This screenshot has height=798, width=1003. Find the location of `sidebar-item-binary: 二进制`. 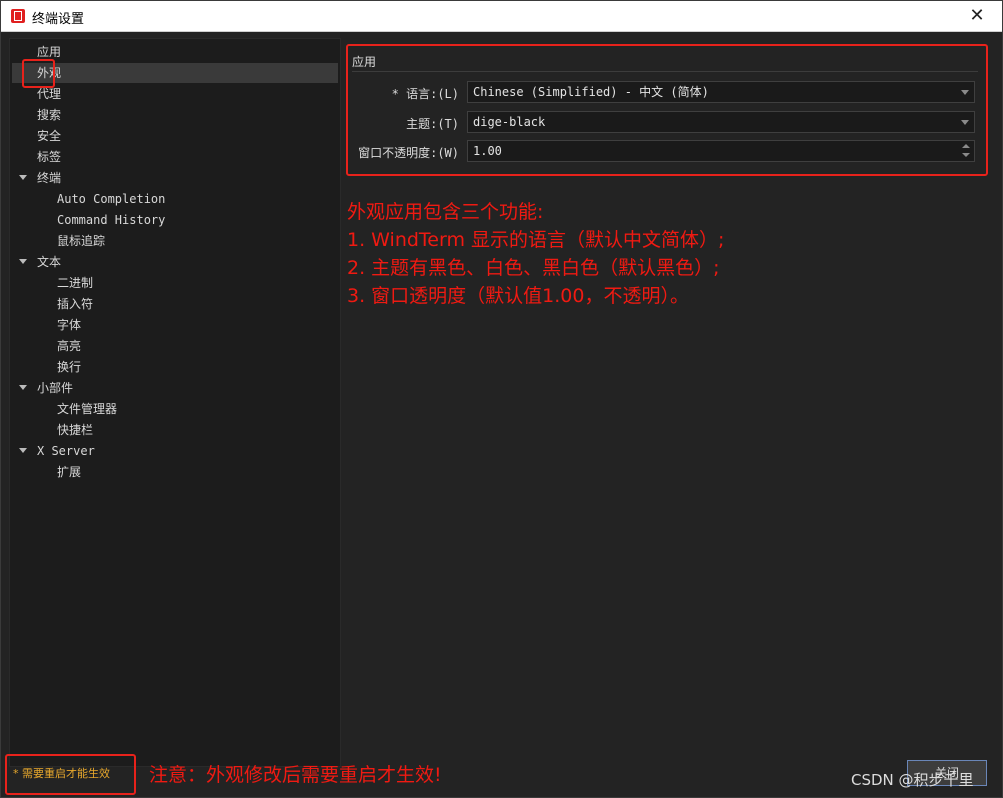

sidebar-item-binary: 二进制 is located at coordinates (75, 283).